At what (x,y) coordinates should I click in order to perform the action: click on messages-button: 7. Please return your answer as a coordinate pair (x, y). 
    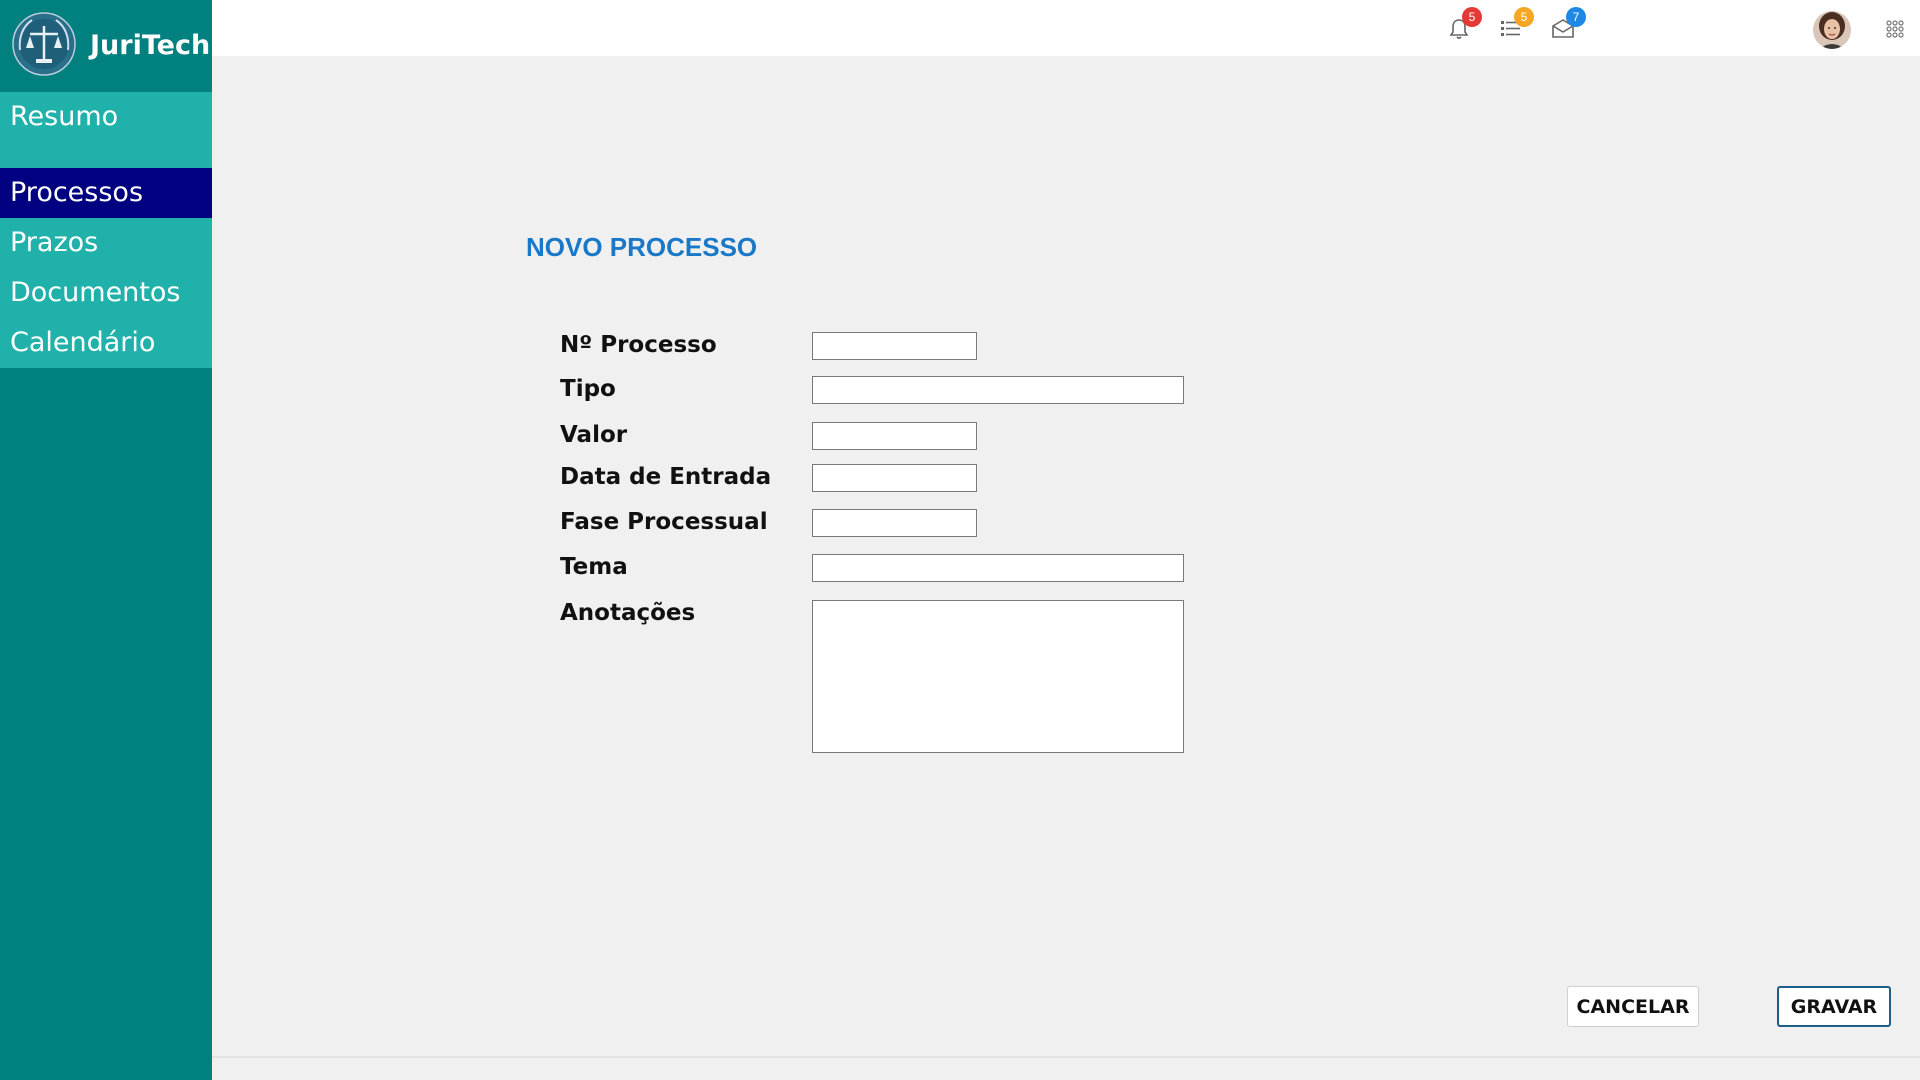
    Looking at the image, I should click on (1568, 24).